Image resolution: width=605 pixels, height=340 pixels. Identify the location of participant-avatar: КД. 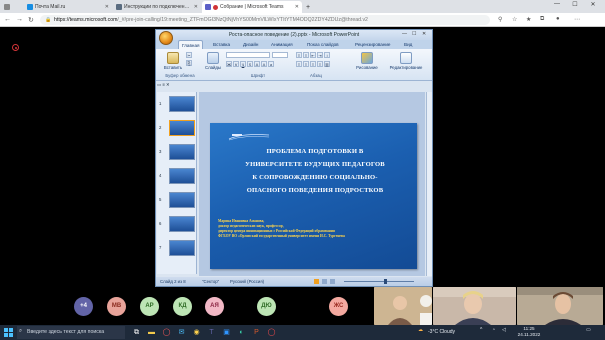
(182, 306).